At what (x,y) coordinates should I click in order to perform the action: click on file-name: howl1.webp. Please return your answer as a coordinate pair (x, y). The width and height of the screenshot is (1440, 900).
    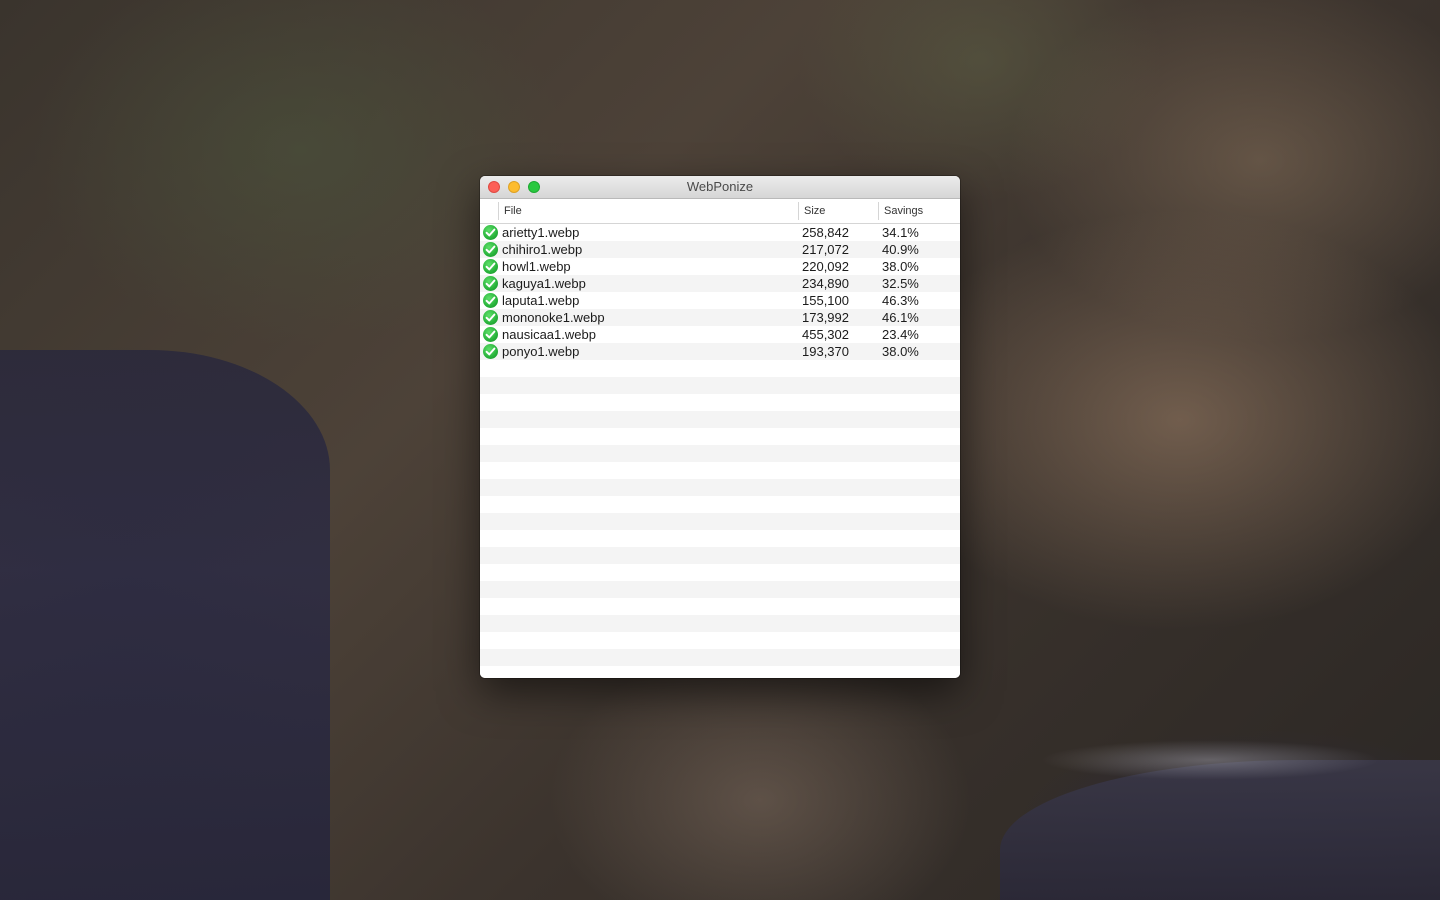
    Looking at the image, I should click on (536, 266).